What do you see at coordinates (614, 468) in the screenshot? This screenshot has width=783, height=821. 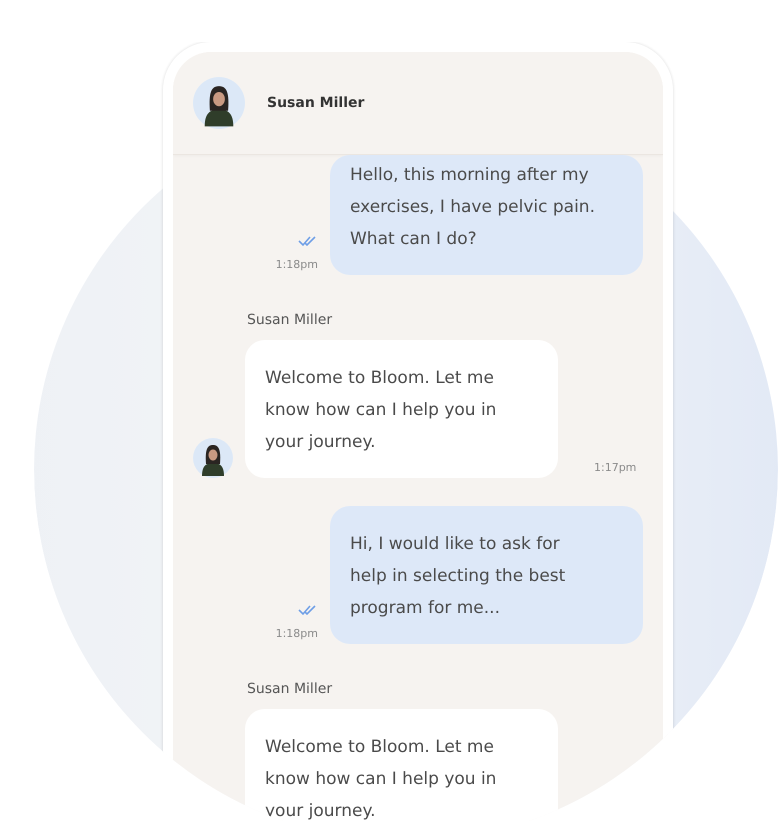 I see `message-time: 1:17pm` at bounding box center [614, 468].